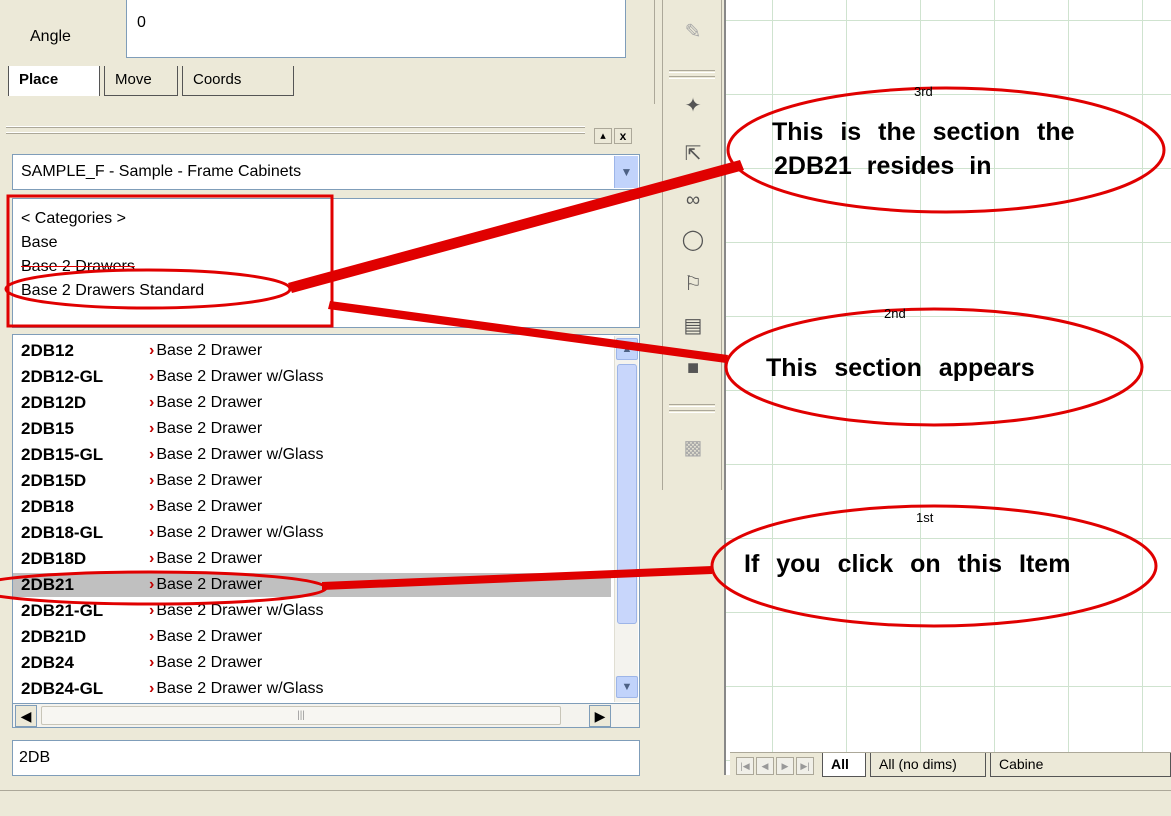 The height and width of the screenshot is (816, 1171). Describe the element at coordinates (925, 517) in the screenshot. I see `note-1-number: 1st` at that location.